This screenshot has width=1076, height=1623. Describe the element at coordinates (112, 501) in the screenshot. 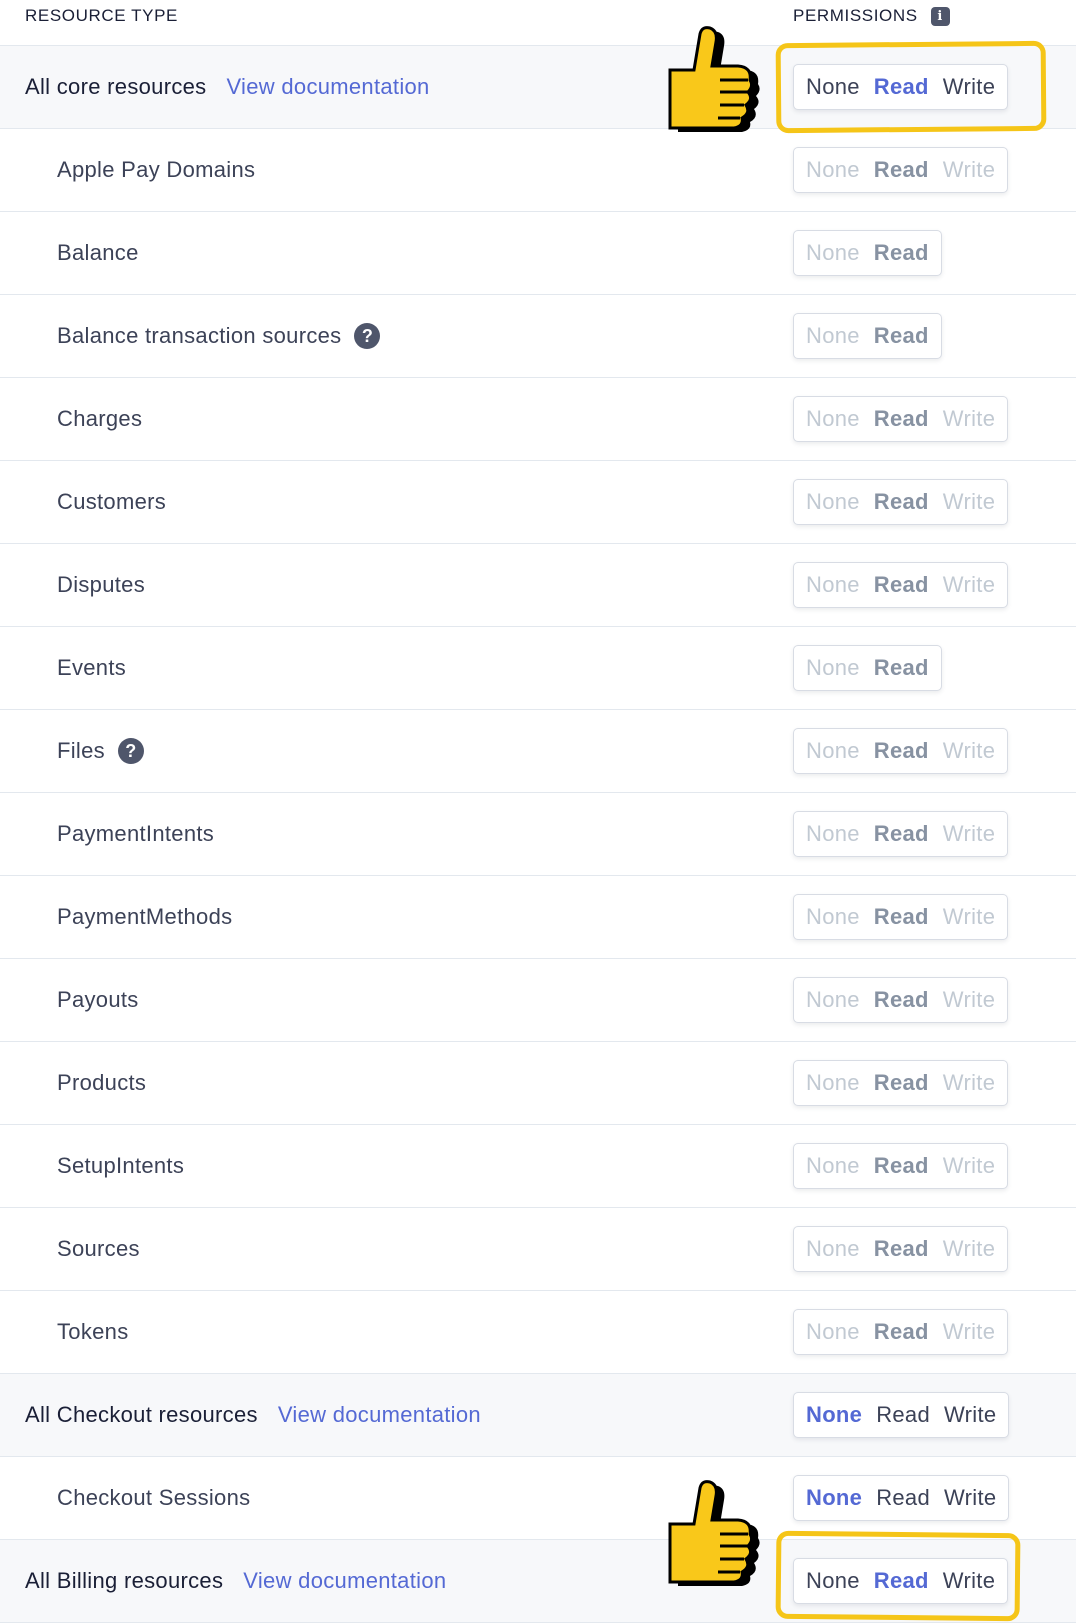

I see `resource-name: Customers` at that location.